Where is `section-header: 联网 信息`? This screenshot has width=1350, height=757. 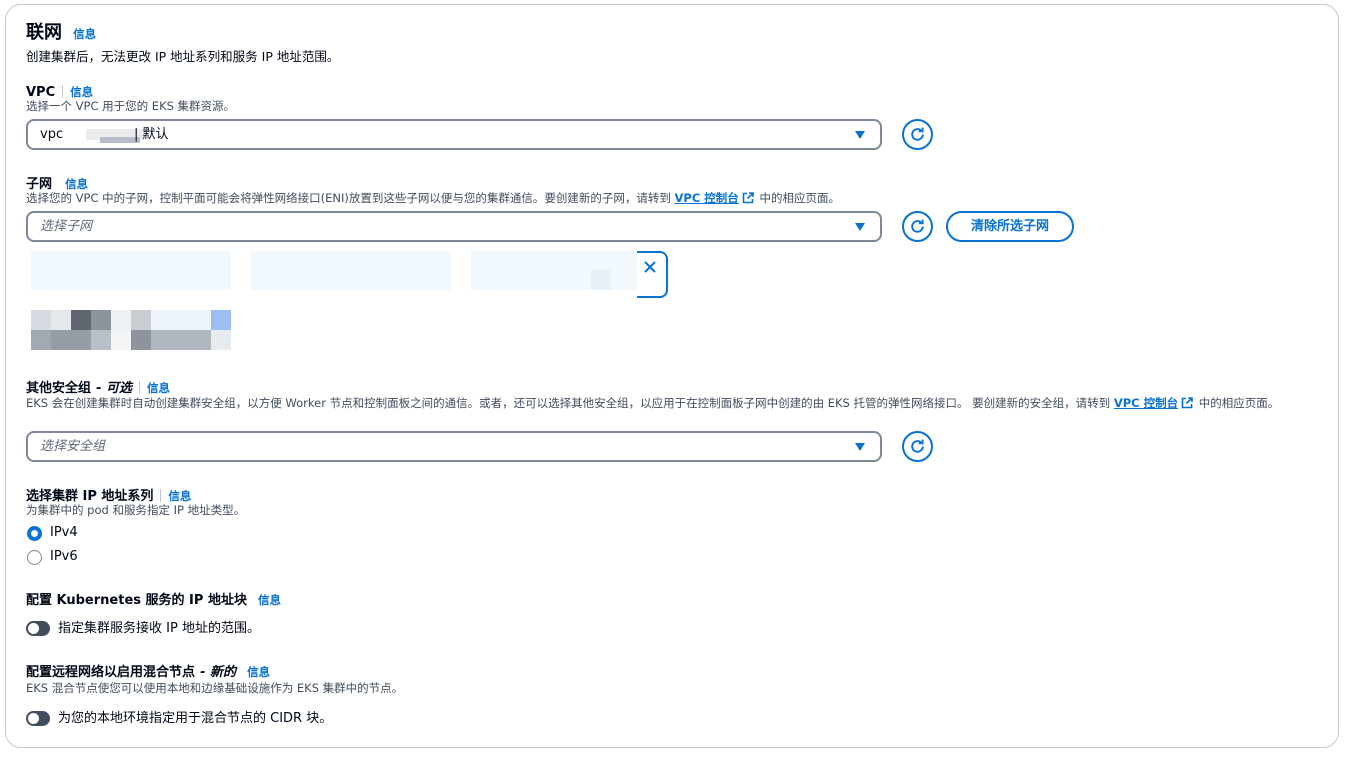
section-header: 联网 信息 is located at coordinates (61, 33).